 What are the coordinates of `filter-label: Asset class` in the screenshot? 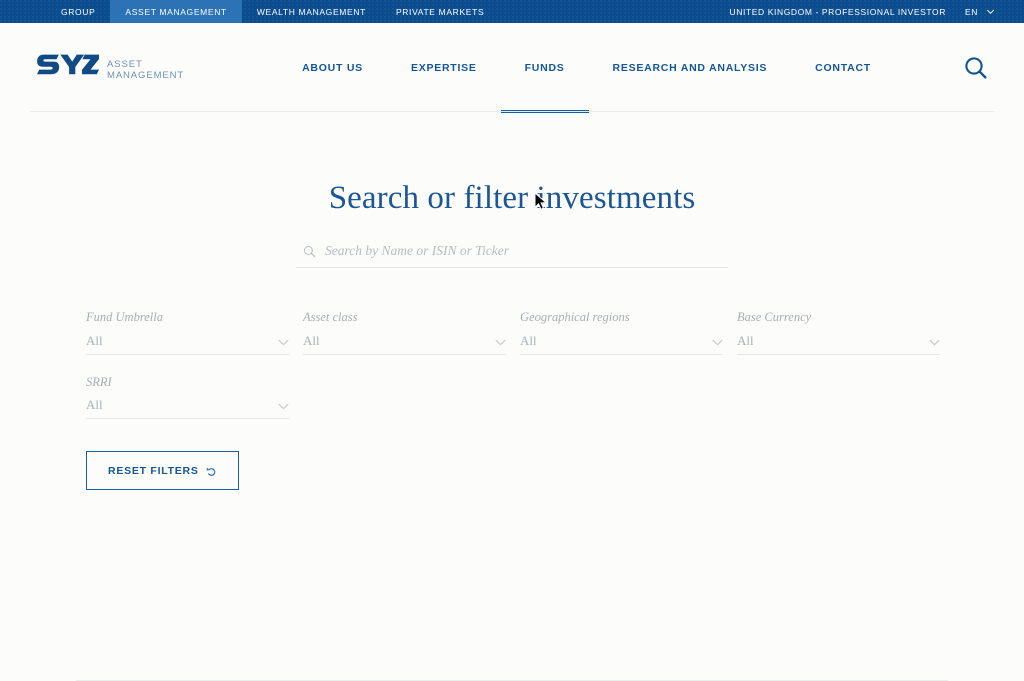 It's located at (330, 317).